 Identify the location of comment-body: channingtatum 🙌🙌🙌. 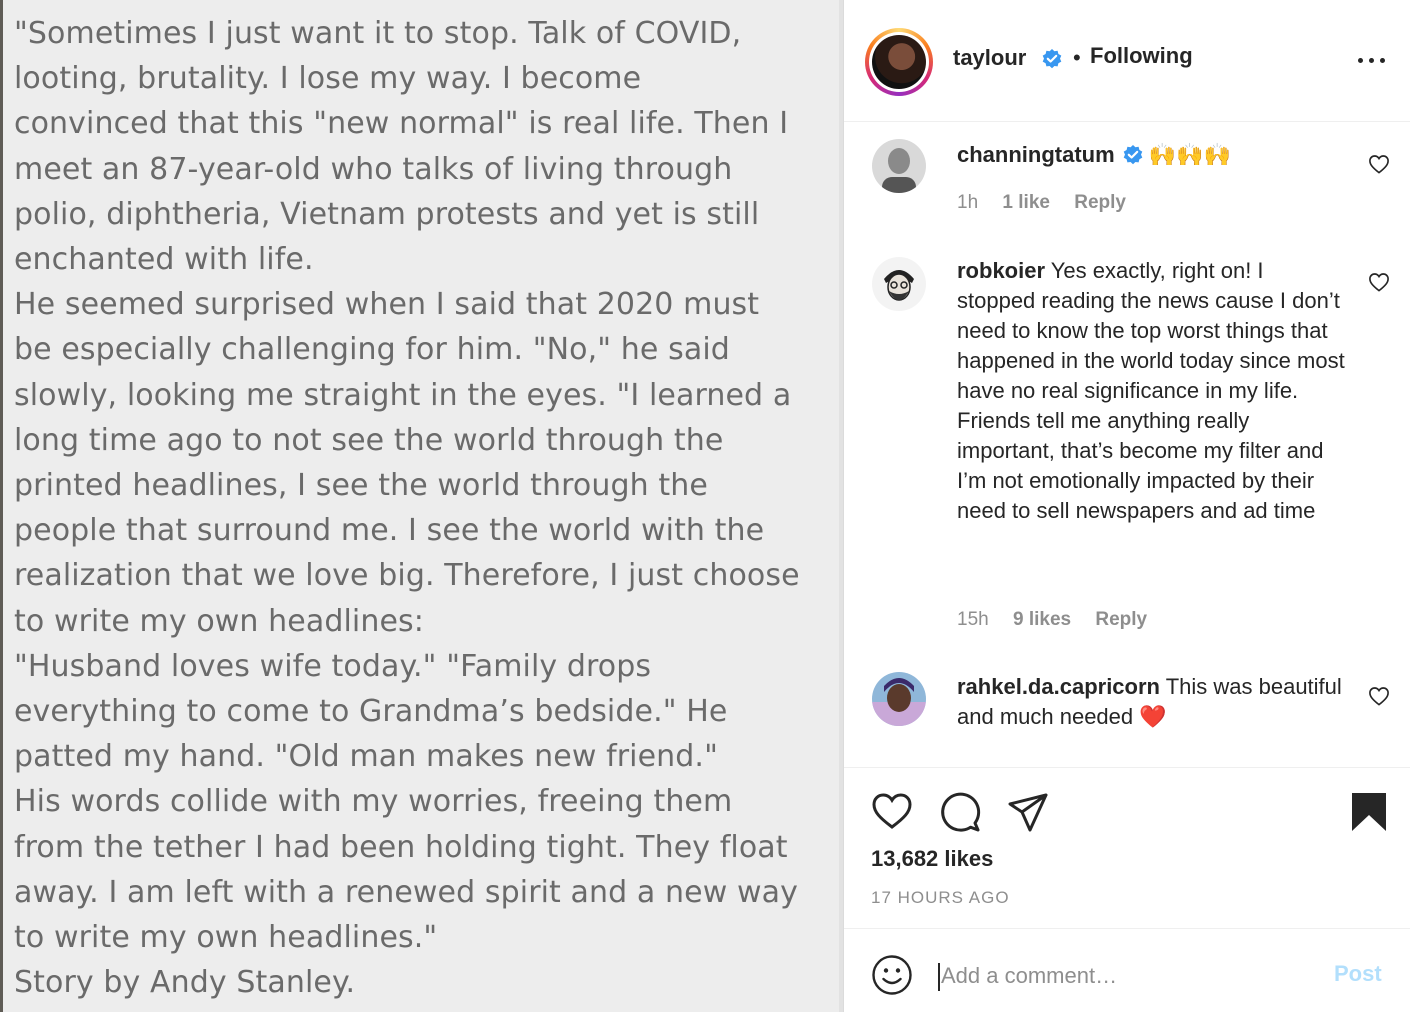
(1152, 155).